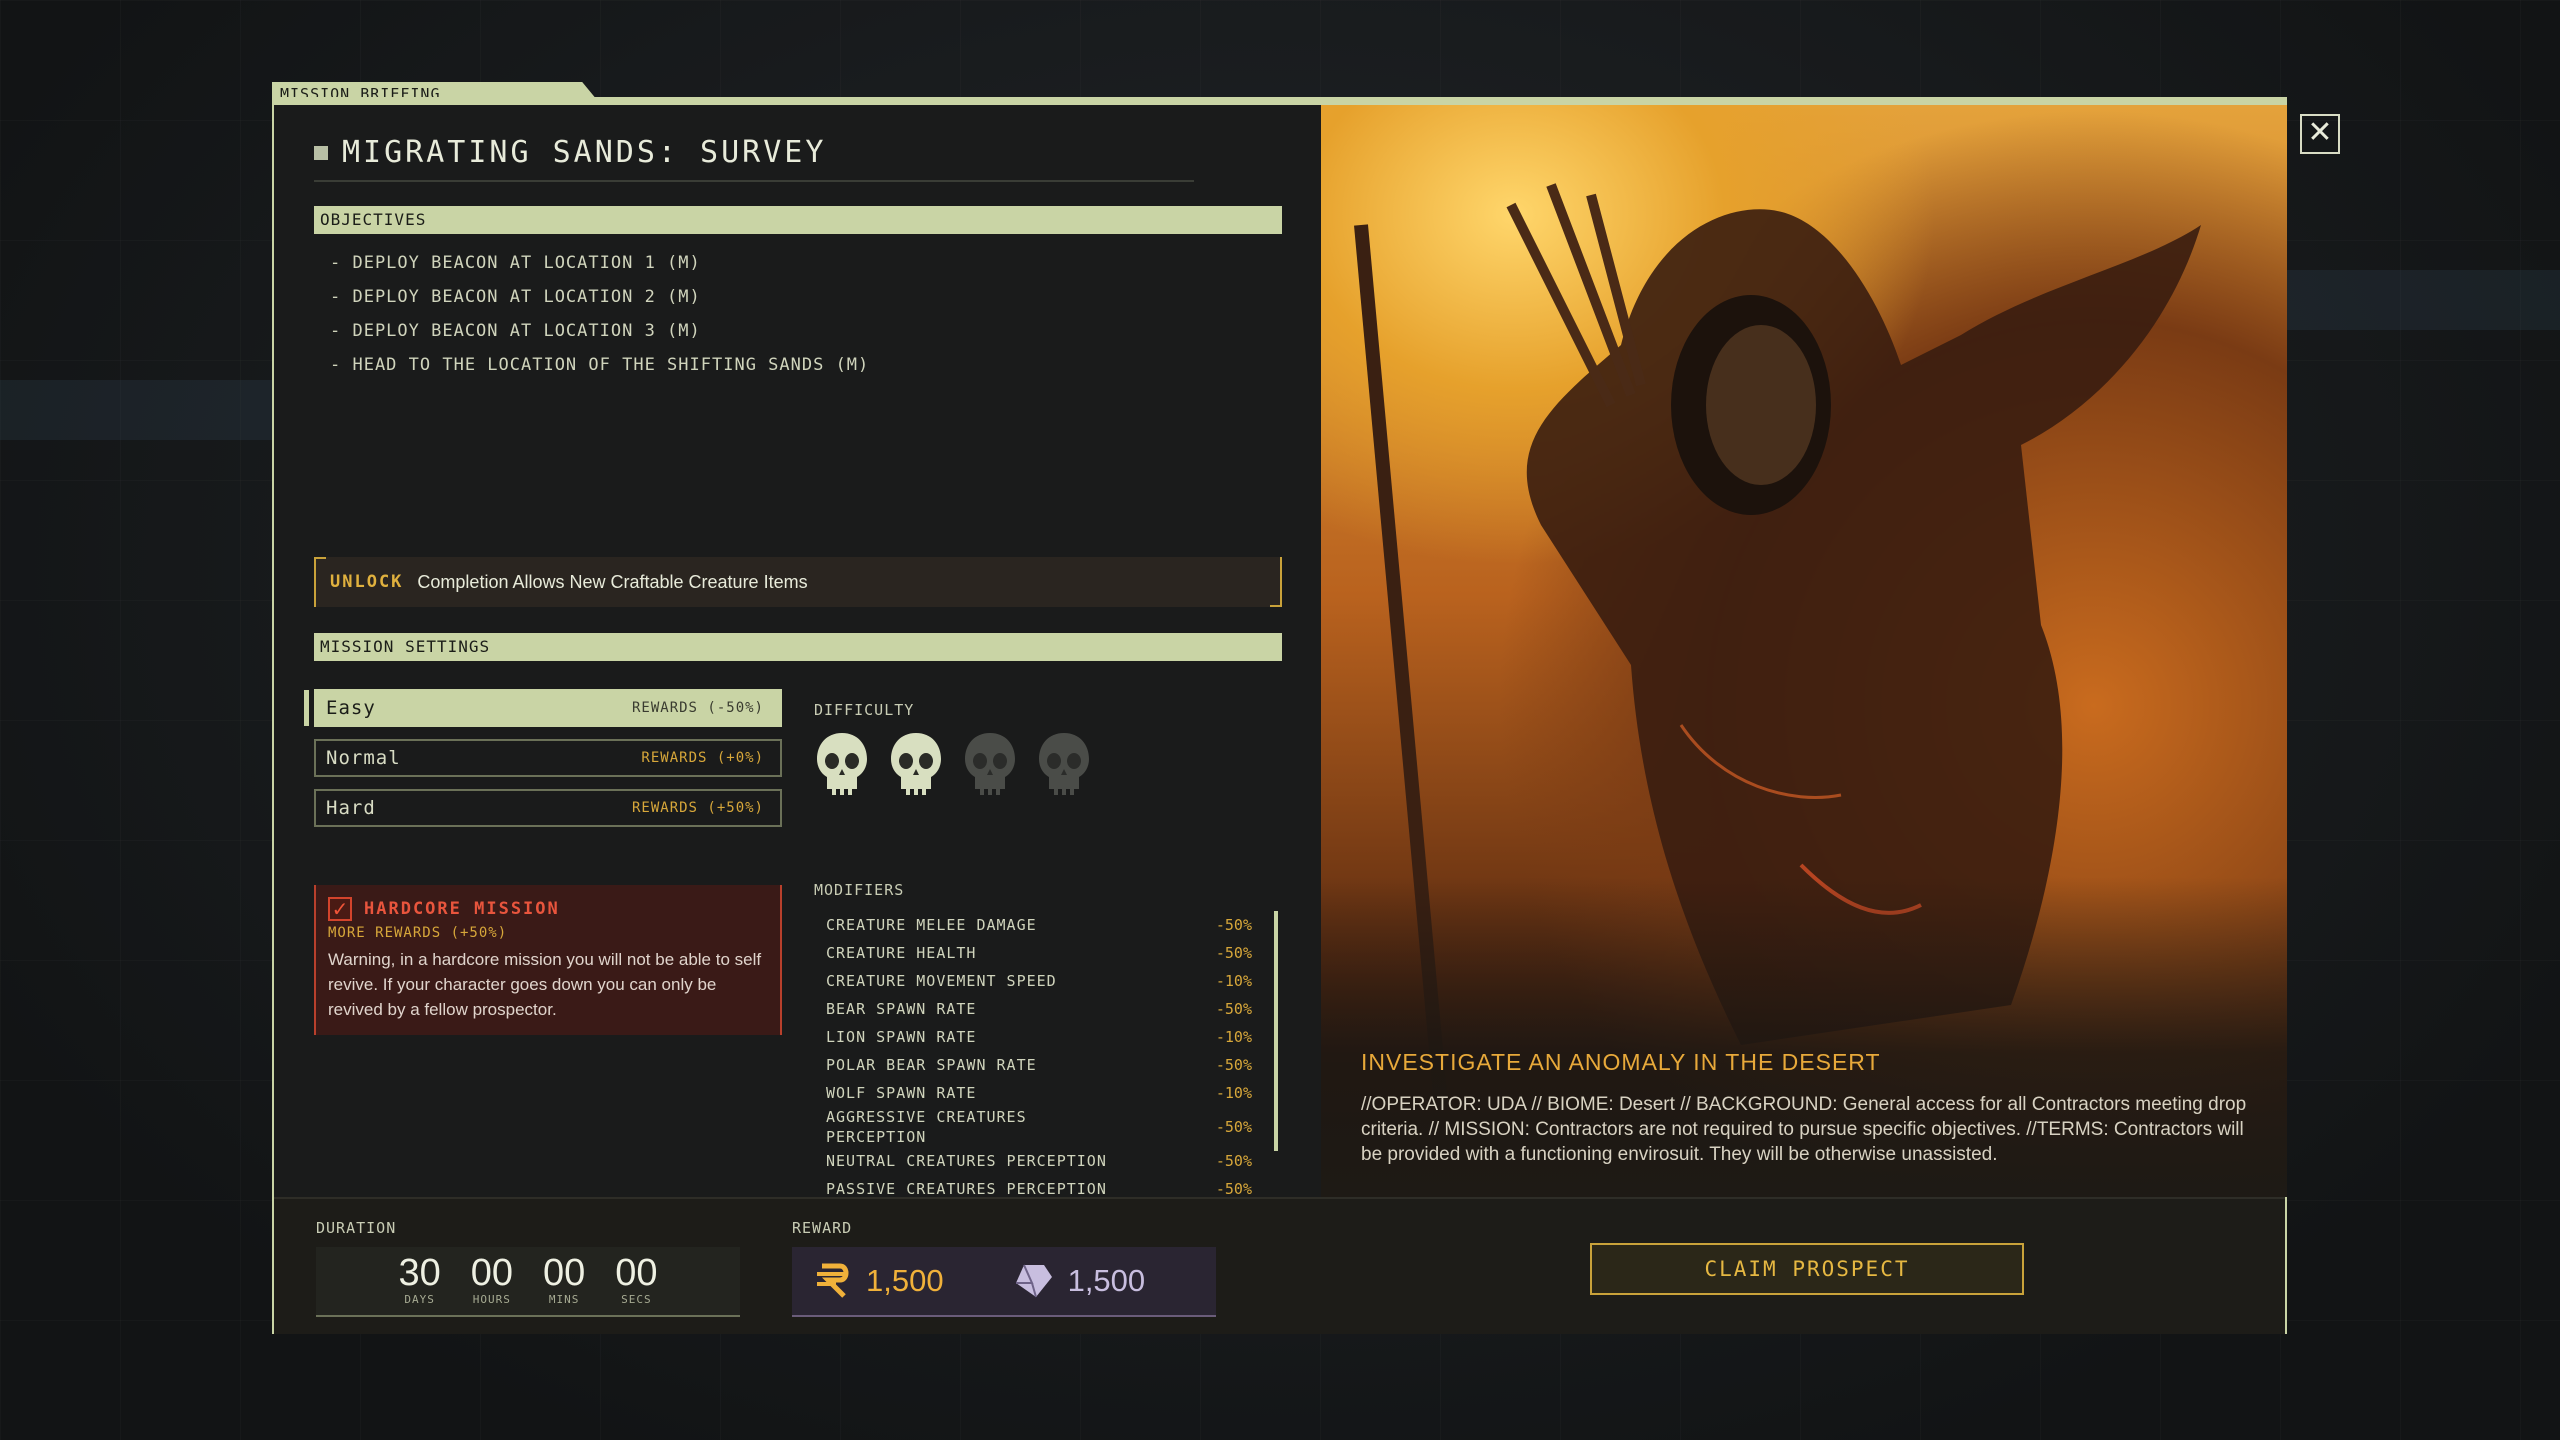 This screenshot has width=2560, height=1440. I want to click on difficulty-indicator: DIFFICULTY, so click(953, 749).